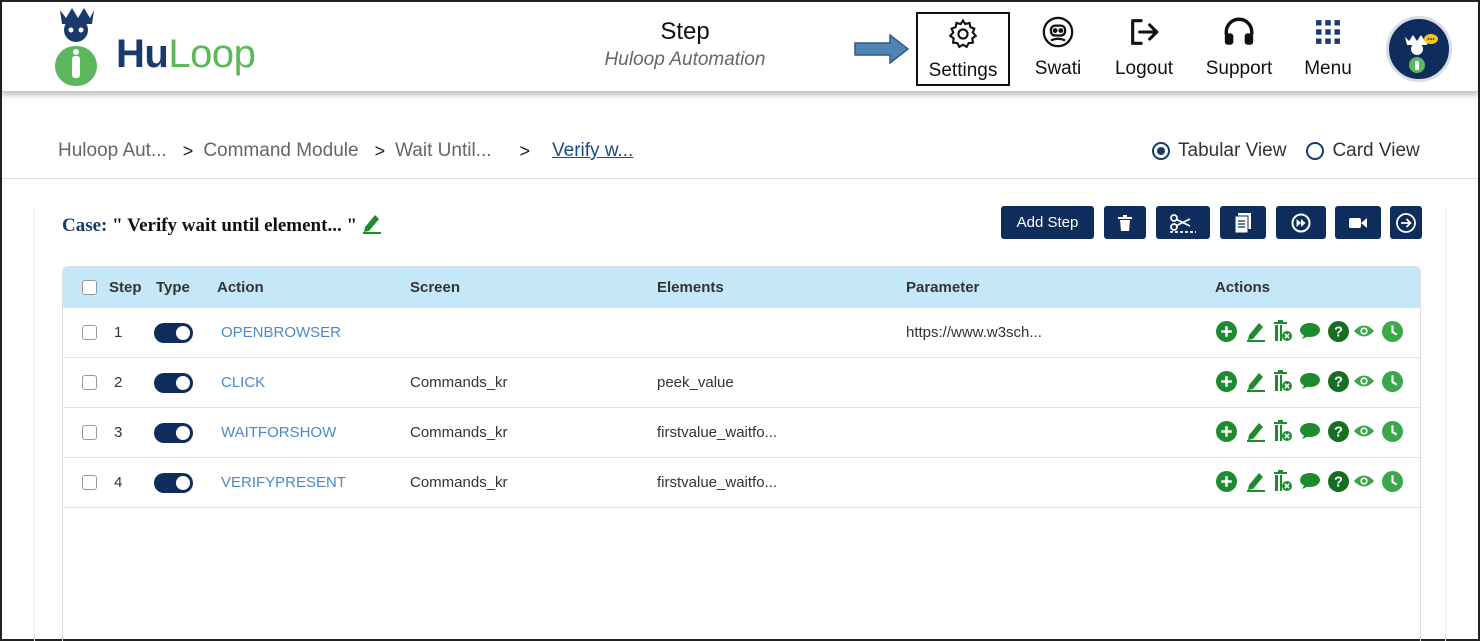  I want to click on document-icon, so click(1242, 222).